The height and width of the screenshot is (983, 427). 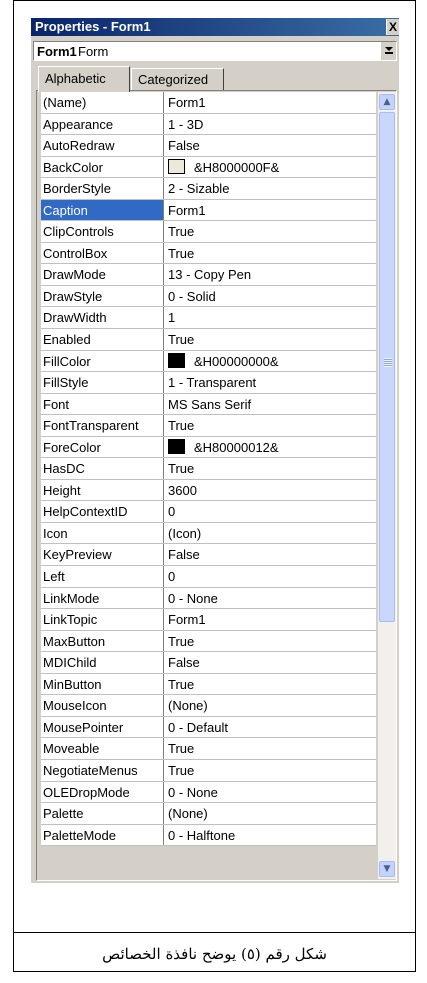 I want to click on property-name: BackColor, so click(x=102, y=167).